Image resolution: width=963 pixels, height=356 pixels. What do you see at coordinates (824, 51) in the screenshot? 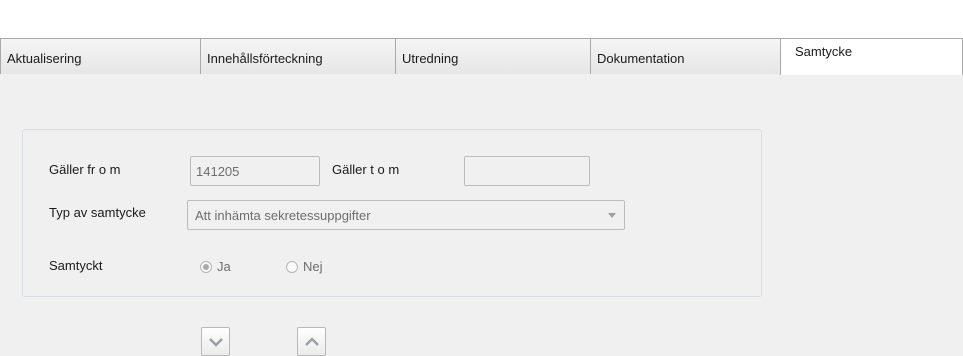
I see `tab-label: Samtycke` at bounding box center [824, 51].